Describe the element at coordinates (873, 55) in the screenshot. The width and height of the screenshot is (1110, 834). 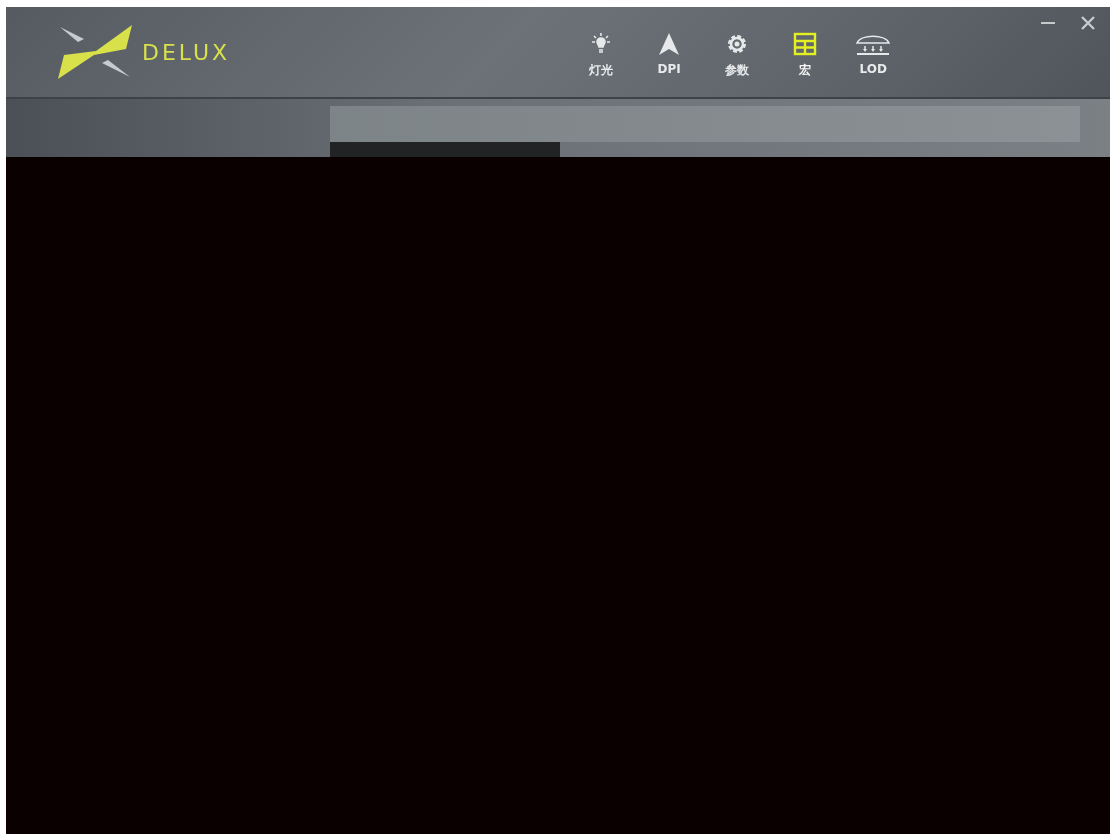
I see `nav-tab: LOD` at that location.